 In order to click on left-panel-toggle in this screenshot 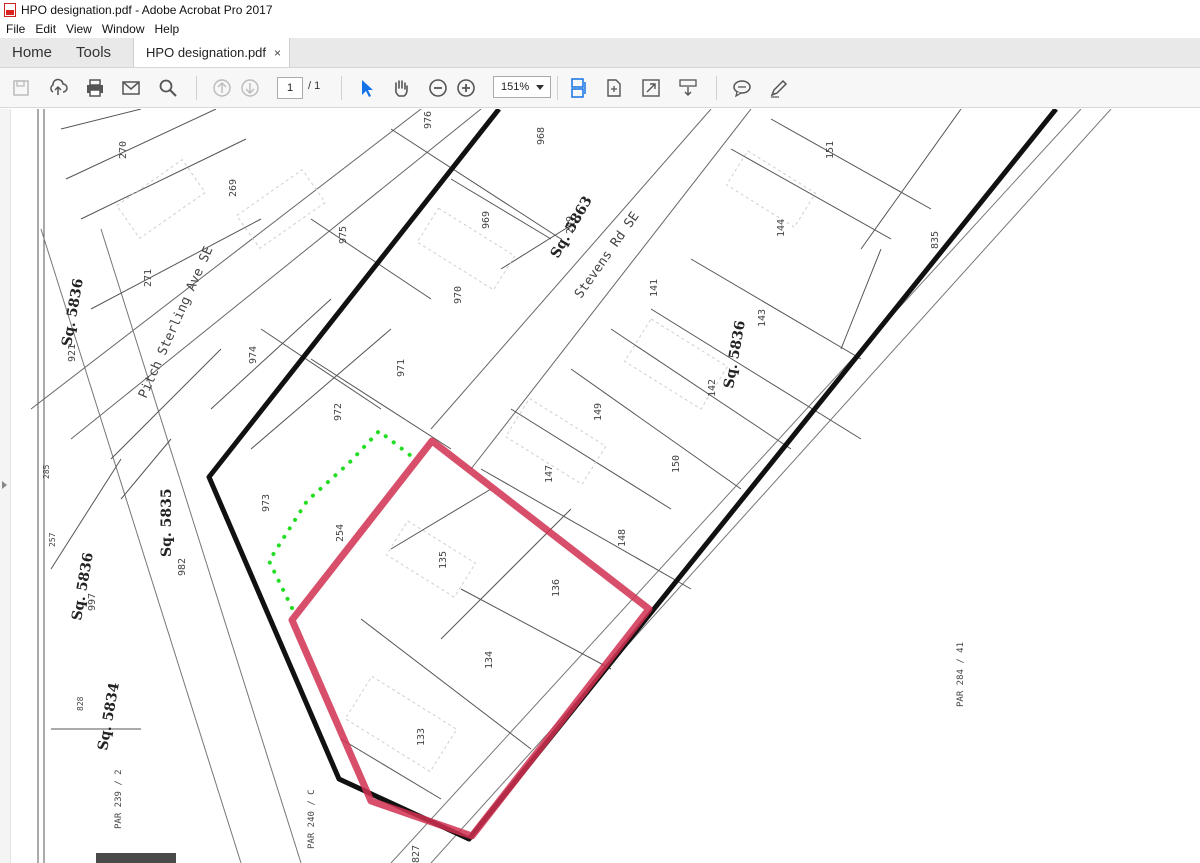, I will do `click(5, 486)`.